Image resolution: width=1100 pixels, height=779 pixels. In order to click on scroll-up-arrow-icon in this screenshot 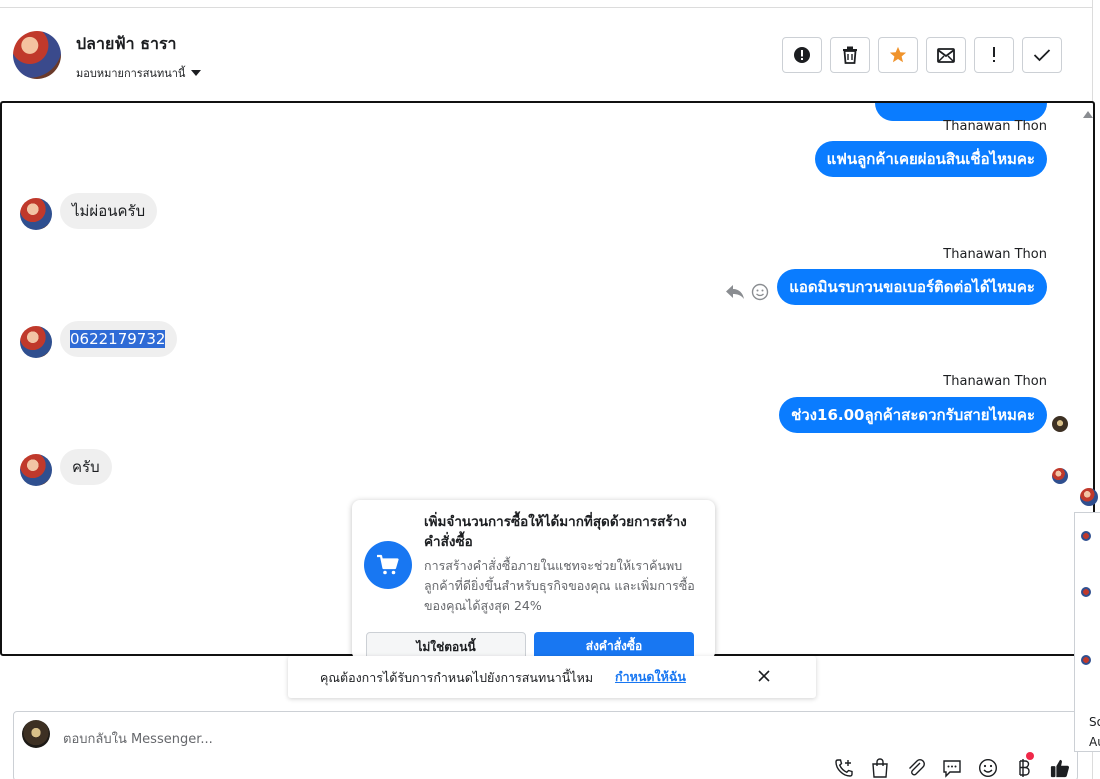, I will do `click(1088, 114)`.